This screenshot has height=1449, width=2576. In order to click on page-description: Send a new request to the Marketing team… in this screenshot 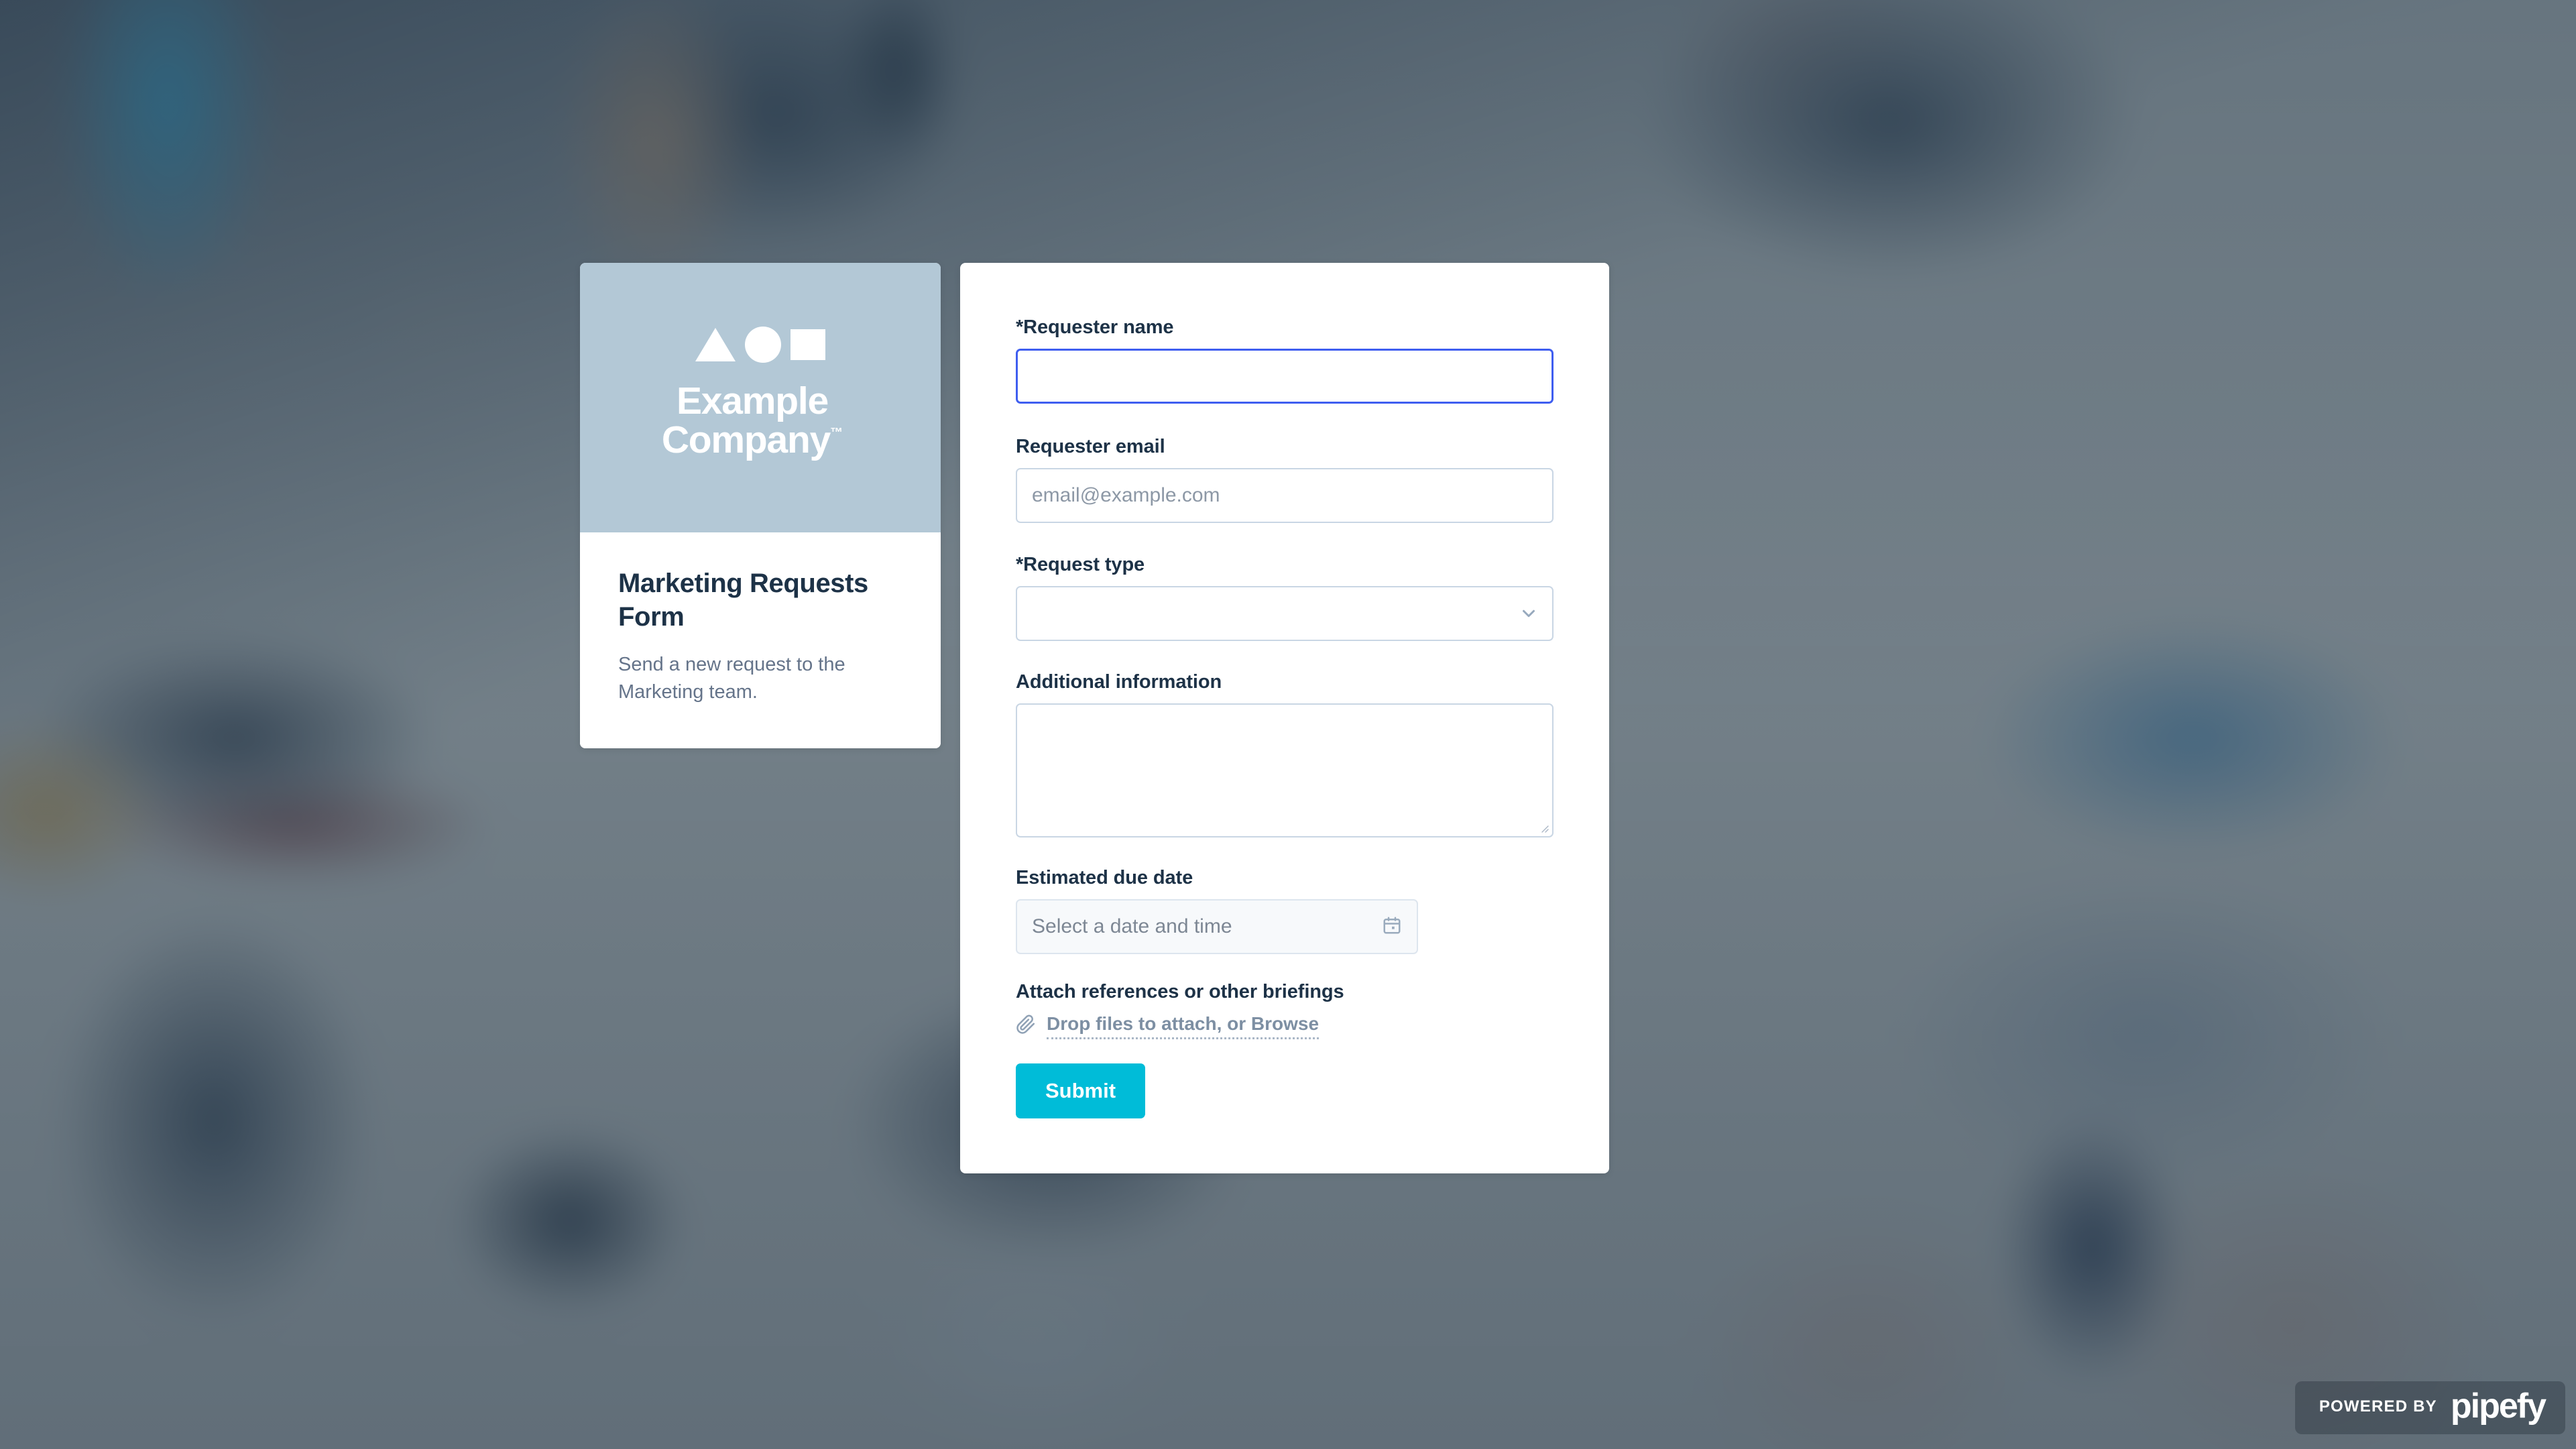, I will do `click(731, 679)`.